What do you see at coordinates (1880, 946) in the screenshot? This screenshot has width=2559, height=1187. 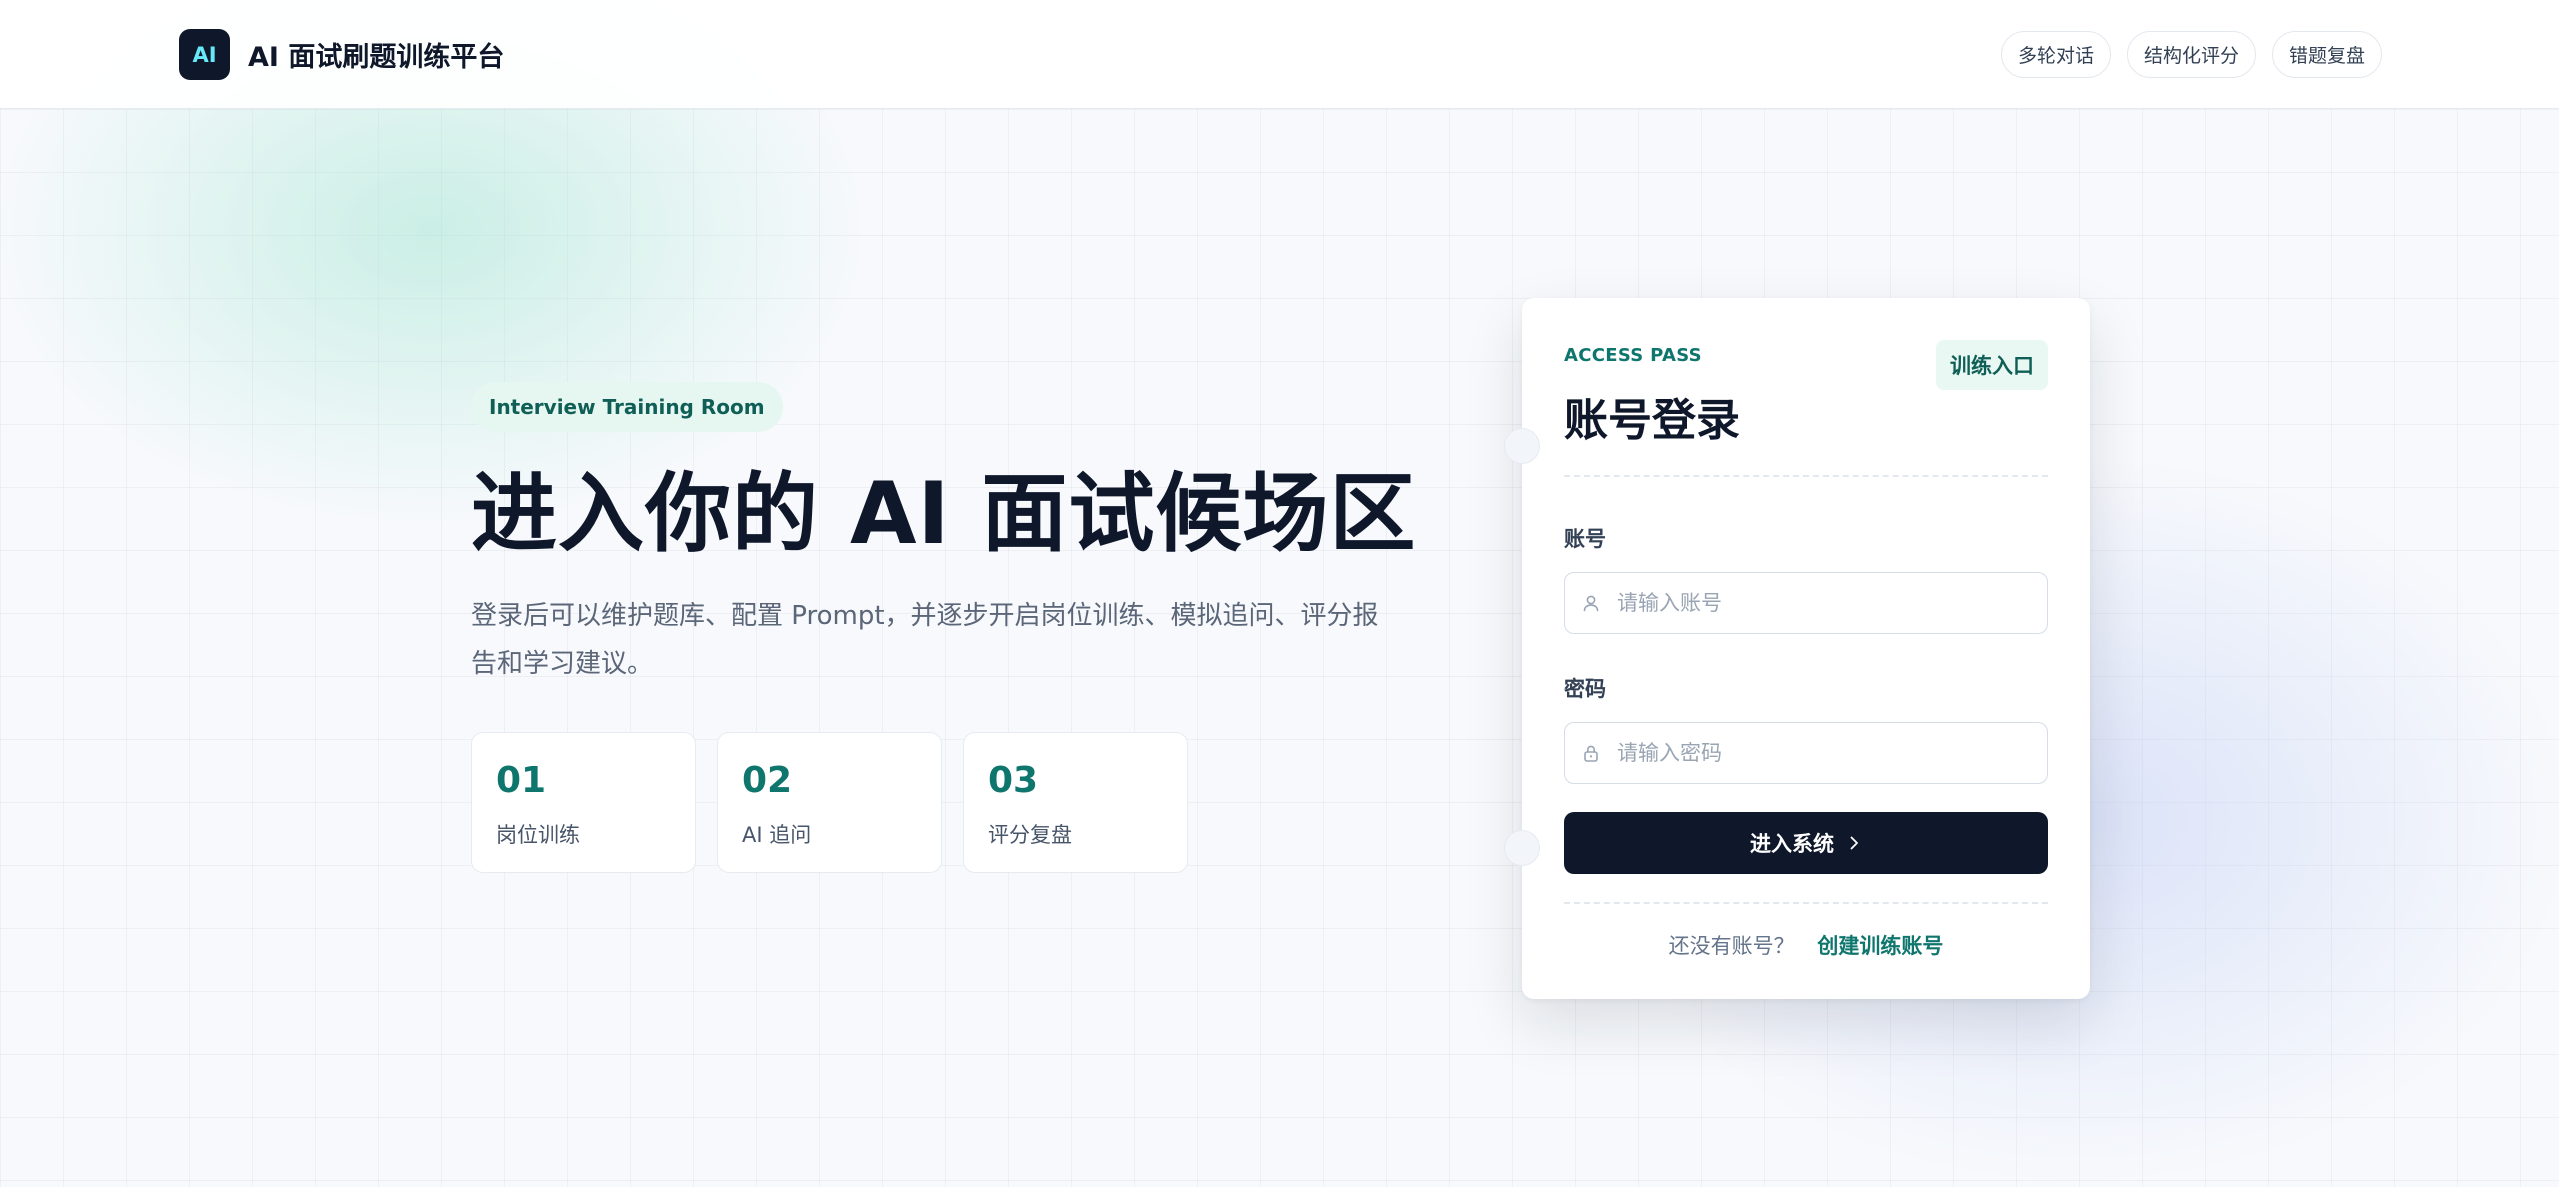 I see `create-account-link: 创建训练账号` at bounding box center [1880, 946].